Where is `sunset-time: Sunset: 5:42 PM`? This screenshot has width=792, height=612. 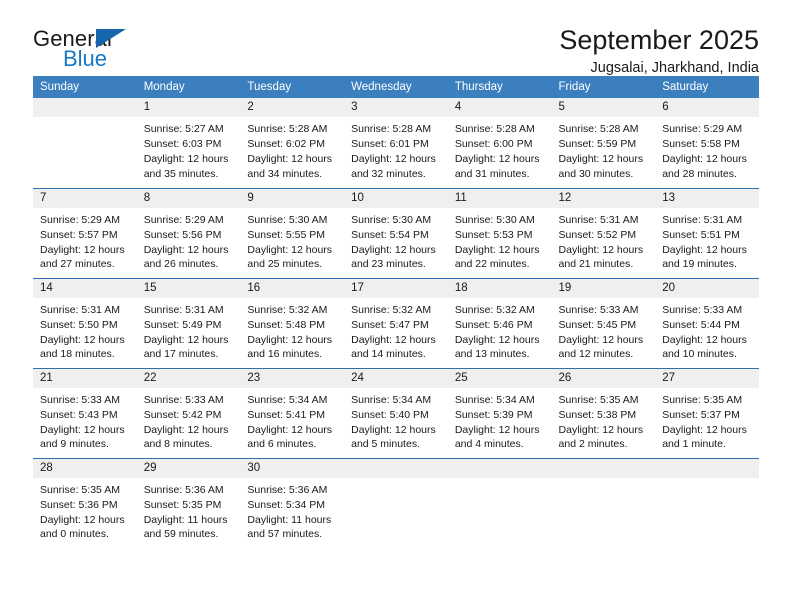
sunset-time: Sunset: 5:42 PM is located at coordinates (182, 414).